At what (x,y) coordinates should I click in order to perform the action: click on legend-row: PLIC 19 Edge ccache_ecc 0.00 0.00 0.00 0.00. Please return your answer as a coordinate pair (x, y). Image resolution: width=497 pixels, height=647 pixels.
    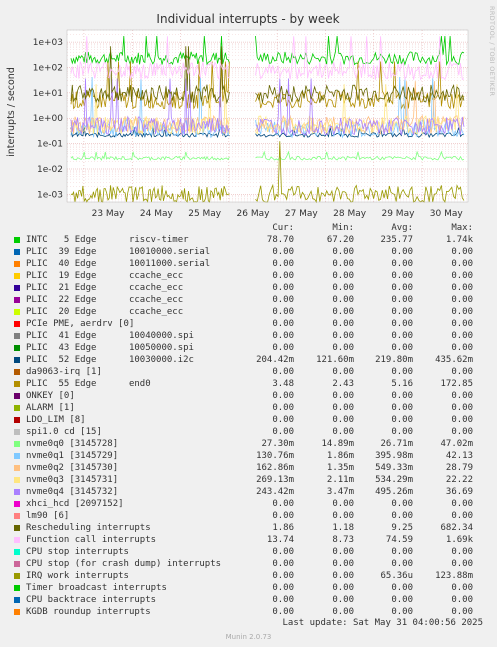
    Looking at the image, I should click on (248, 276).